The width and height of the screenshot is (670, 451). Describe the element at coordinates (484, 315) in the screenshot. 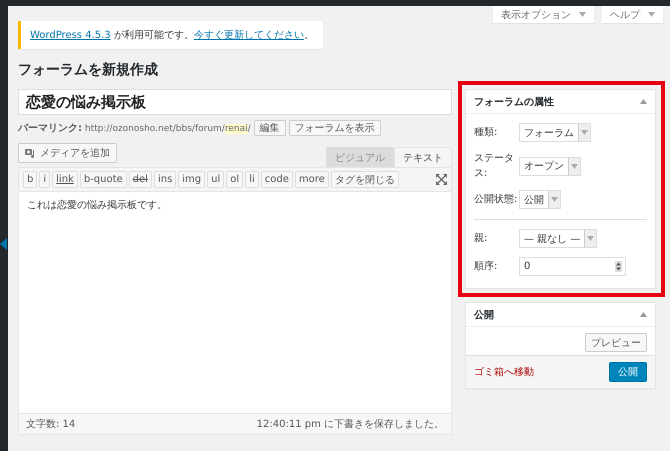

I see `panel-title: 公開` at that location.